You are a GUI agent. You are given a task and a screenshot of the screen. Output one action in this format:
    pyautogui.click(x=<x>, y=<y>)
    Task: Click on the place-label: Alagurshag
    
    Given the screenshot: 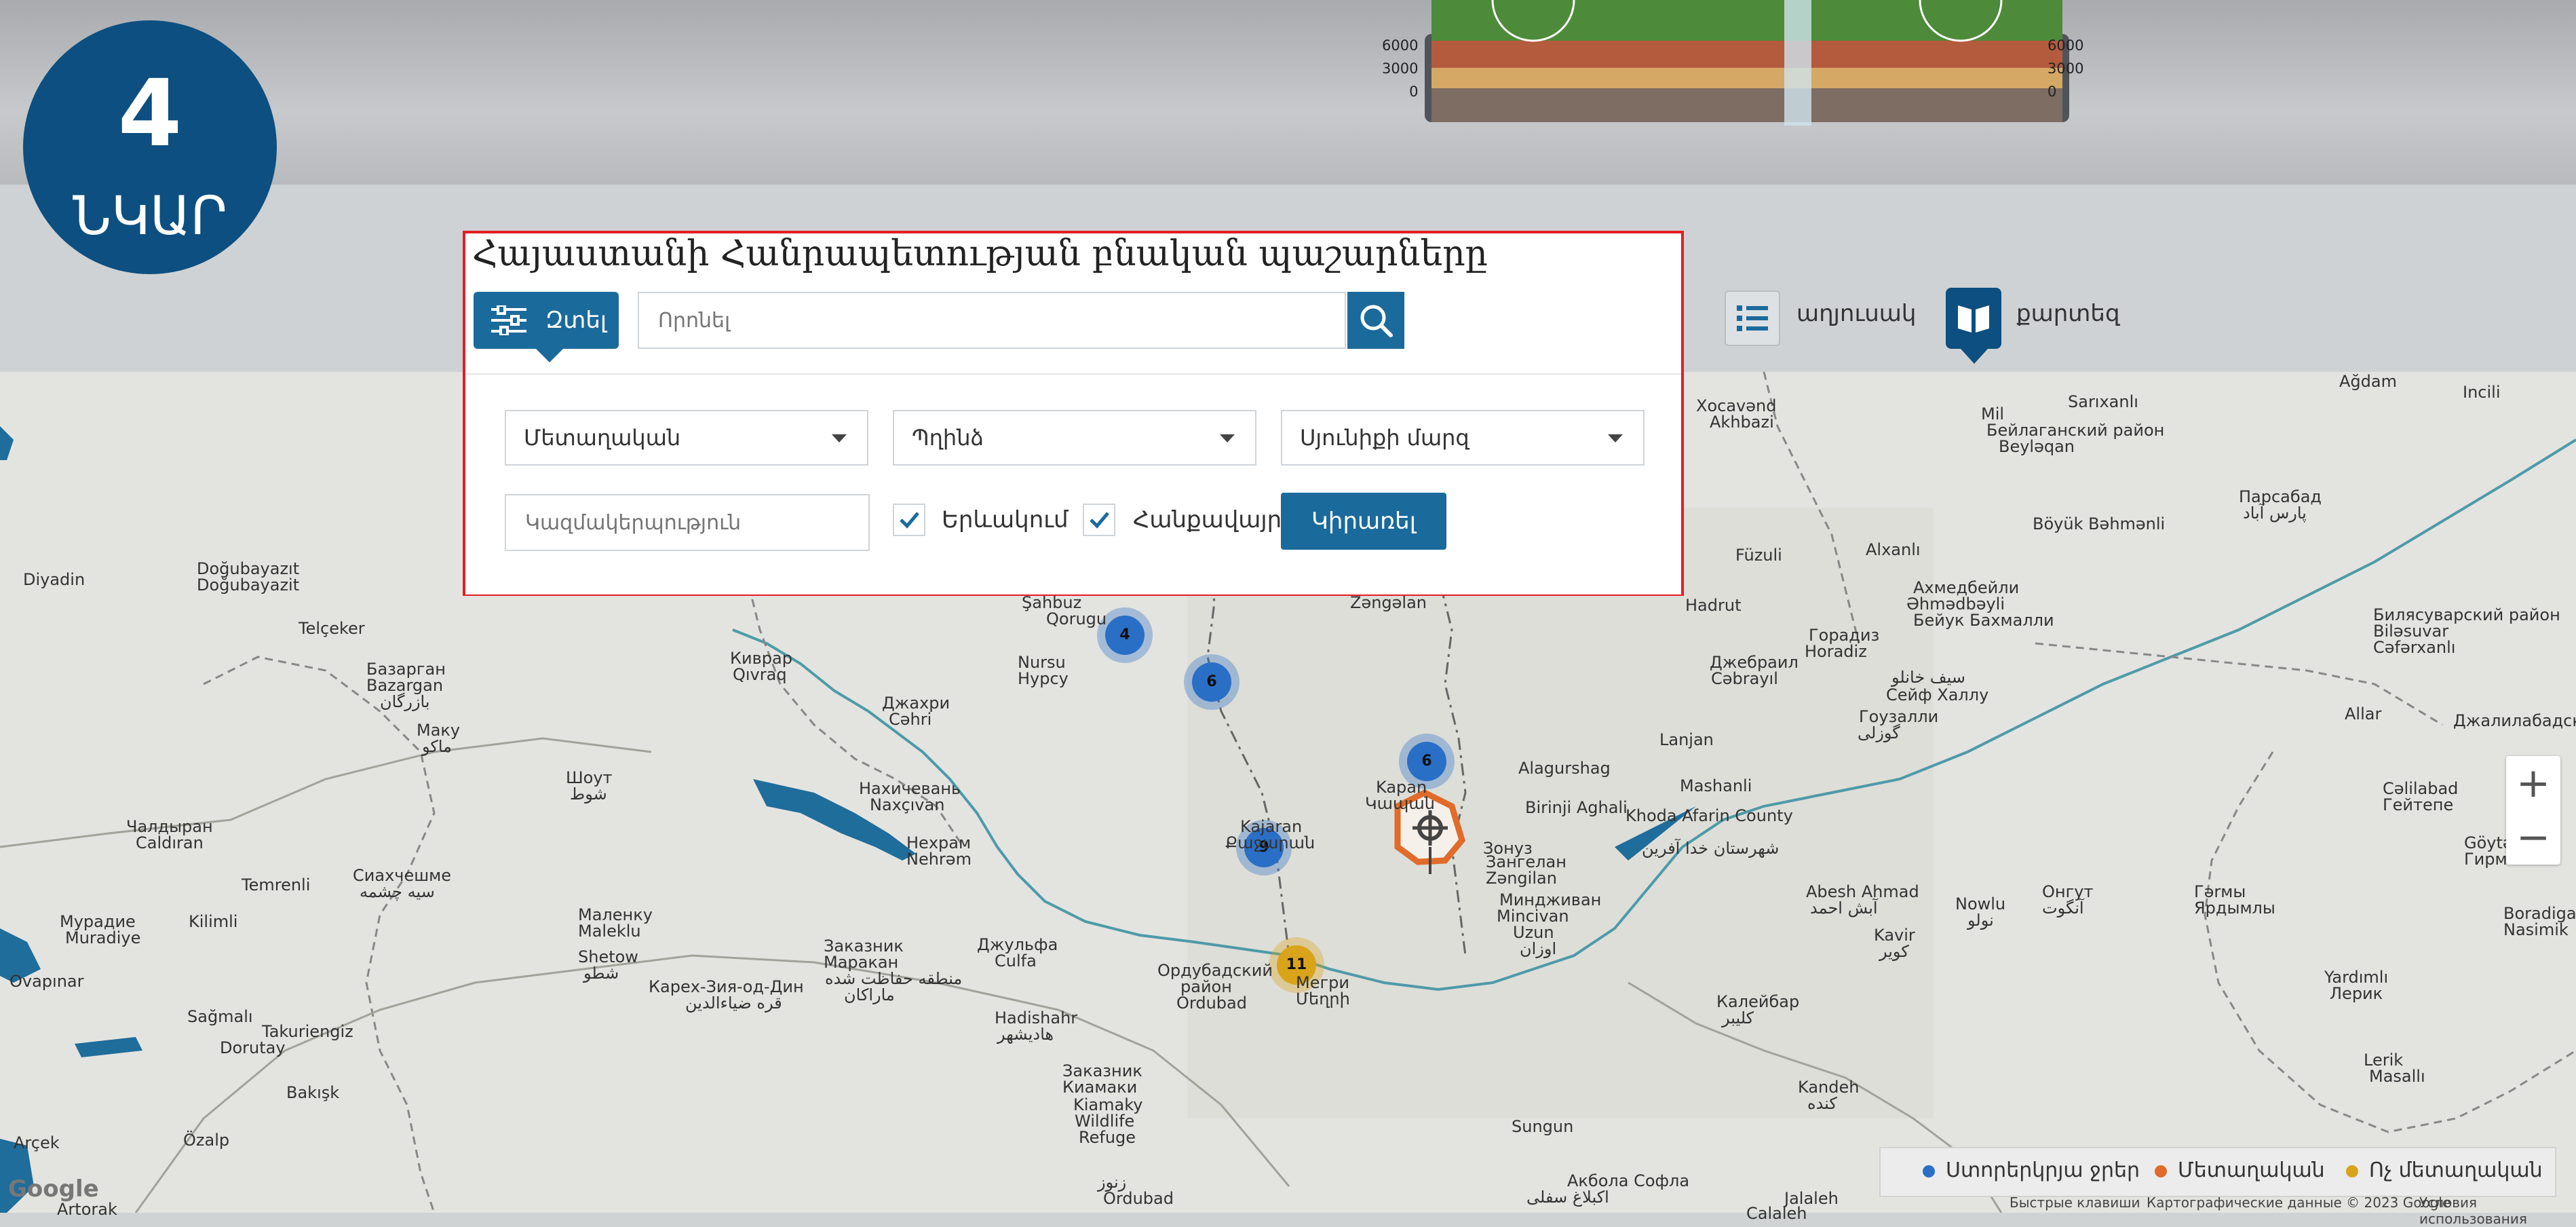 What is the action you would take?
    pyautogui.click(x=1564, y=768)
    